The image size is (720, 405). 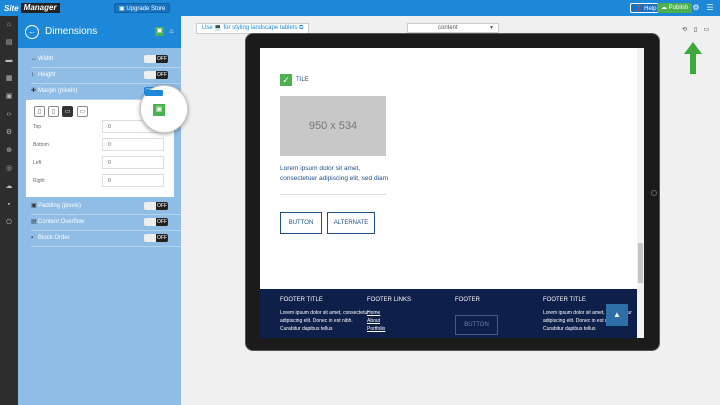 What do you see at coordinates (9, 43) in the screenshot?
I see `page-icon: ▤` at bounding box center [9, 43].